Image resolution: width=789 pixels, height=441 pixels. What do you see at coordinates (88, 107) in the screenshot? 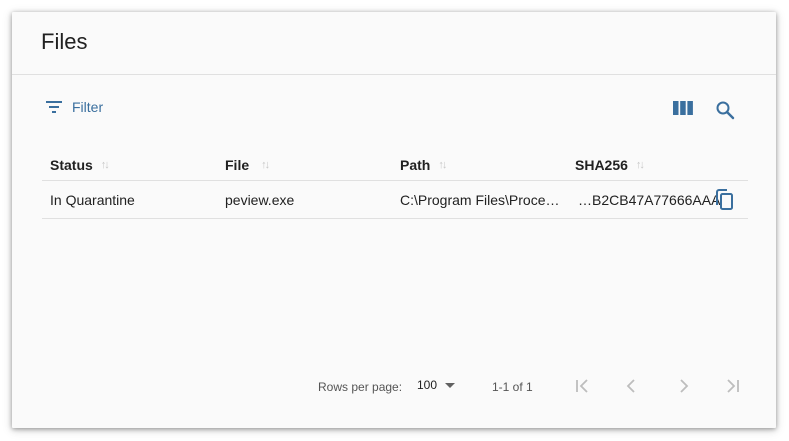
I see `filter-label: Filter` at bounding box center [88, 107].